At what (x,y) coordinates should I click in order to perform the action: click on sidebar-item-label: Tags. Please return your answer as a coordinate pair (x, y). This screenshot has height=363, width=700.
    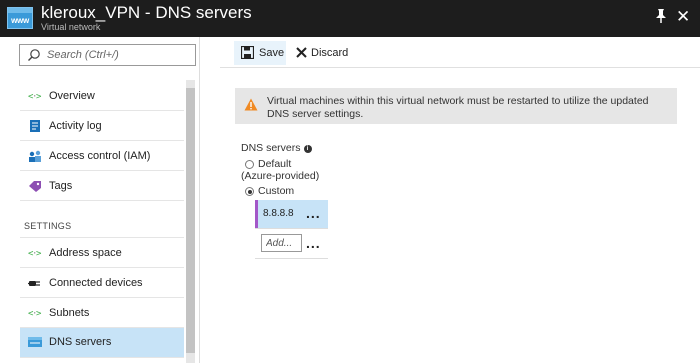
    Looking at the image, I should click on (61, 186).